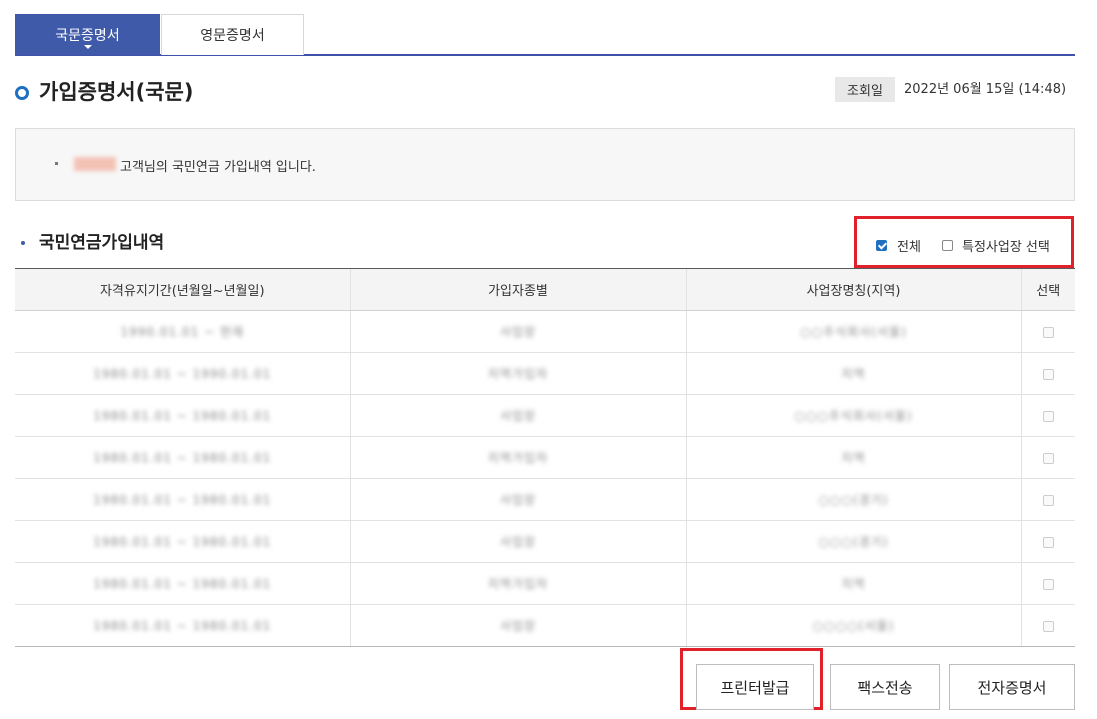 The height and width of the screenshot is (719, 1097). I want to click on table-header-row: 자격유지기간(년월일~년월일) 가입자종별 사업장명칭(지역) 선택, so click(545, 289).